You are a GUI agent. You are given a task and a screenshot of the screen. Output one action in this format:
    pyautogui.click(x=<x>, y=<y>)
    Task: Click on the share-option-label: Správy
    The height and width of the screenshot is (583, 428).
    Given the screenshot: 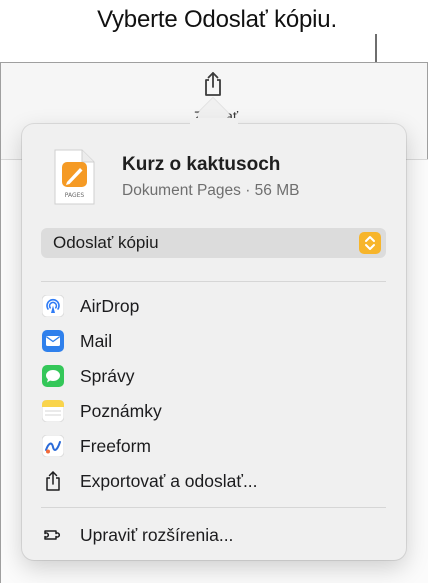 What is the action you would take?
    pyautogui.click(x=107, y=376)
    